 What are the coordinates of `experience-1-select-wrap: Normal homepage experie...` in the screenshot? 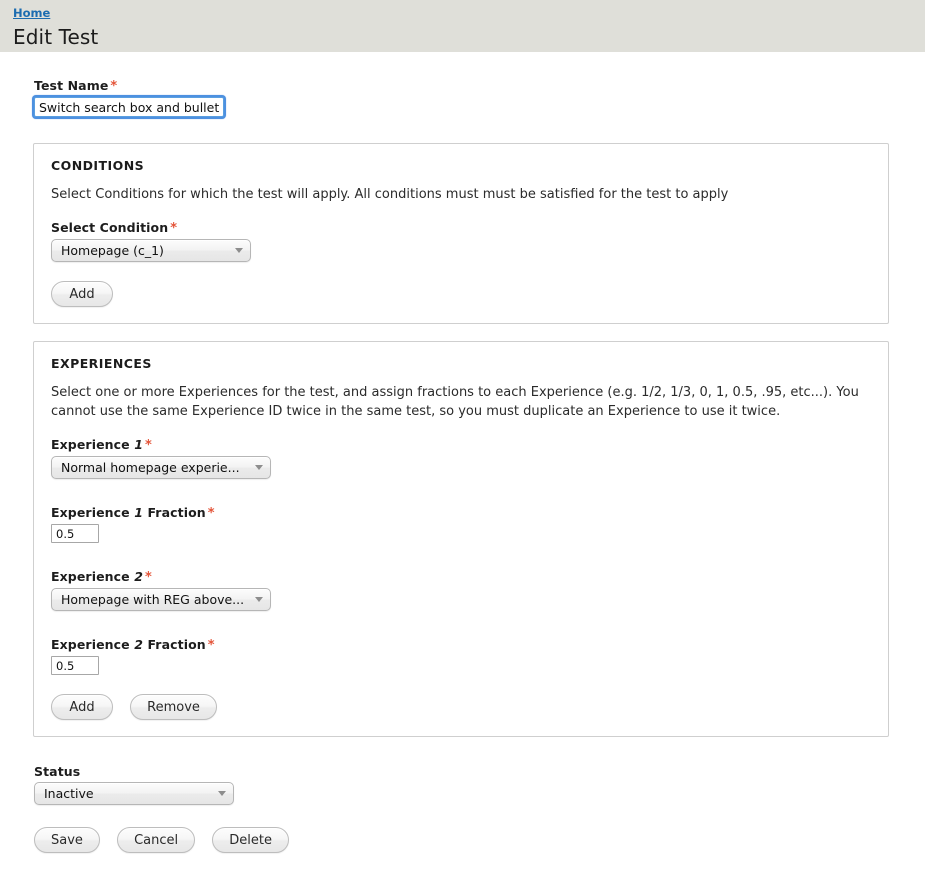 It's located at (161, 467).